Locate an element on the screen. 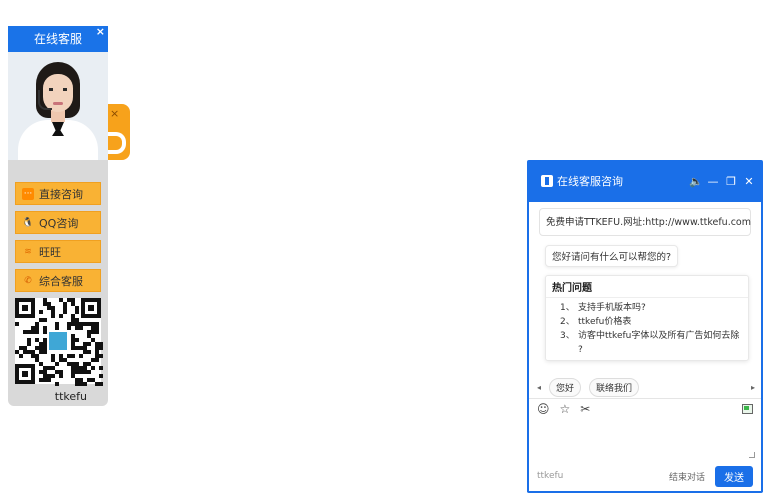 The width and height of the screenshot is (776, 498). agent-photo is located at coordinates (58, 106).